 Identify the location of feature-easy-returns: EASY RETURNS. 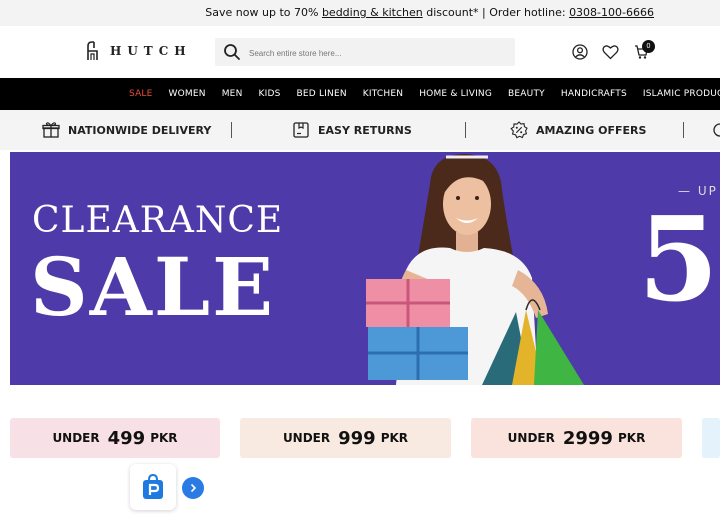
(352, 130).